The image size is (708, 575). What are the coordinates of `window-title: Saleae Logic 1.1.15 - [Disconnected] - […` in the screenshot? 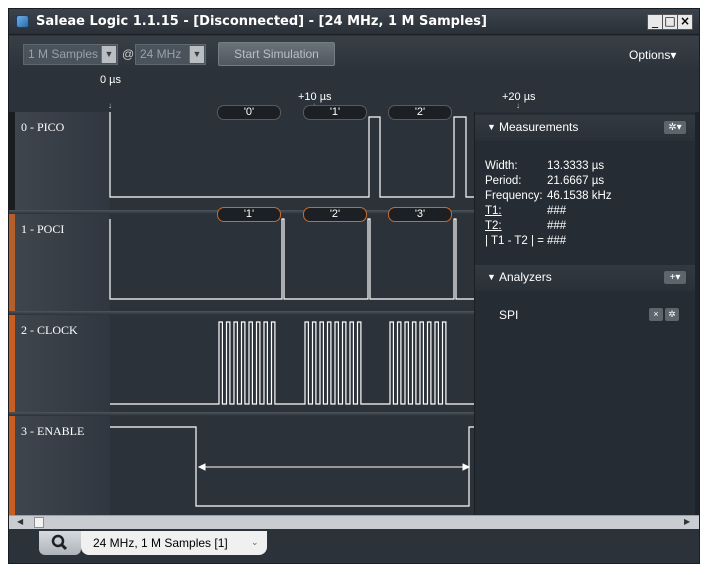 It's located at (261, 21).